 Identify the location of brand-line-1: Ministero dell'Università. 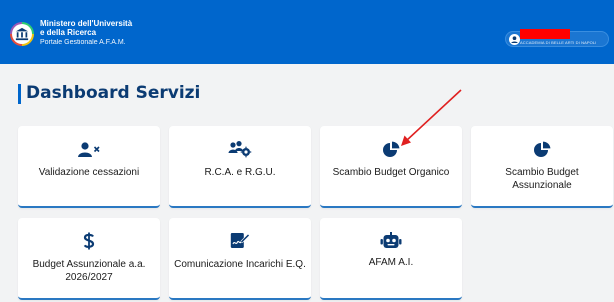
(86, 23).